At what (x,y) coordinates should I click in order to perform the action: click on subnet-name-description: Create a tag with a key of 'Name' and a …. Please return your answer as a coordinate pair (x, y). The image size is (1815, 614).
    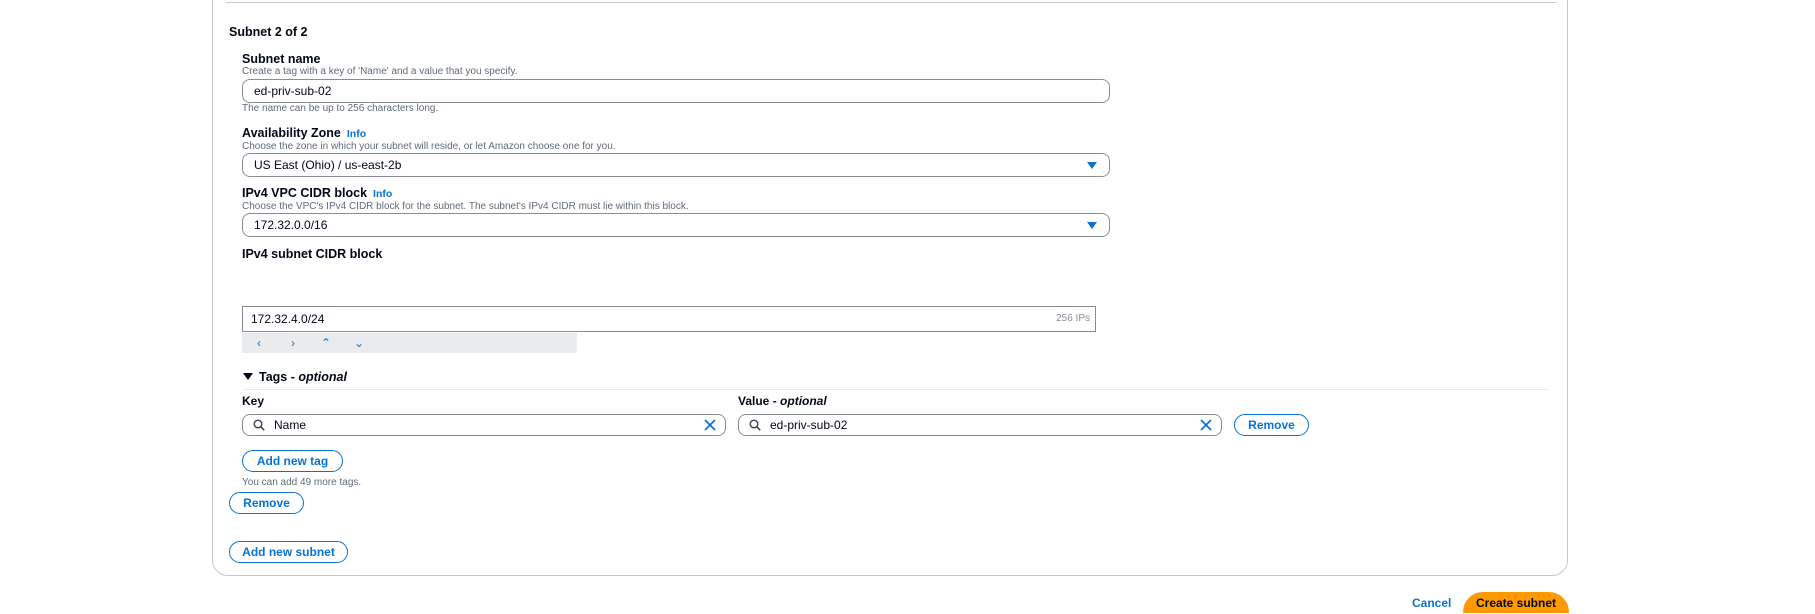
    Looking at the image, I should click on (380, 71).